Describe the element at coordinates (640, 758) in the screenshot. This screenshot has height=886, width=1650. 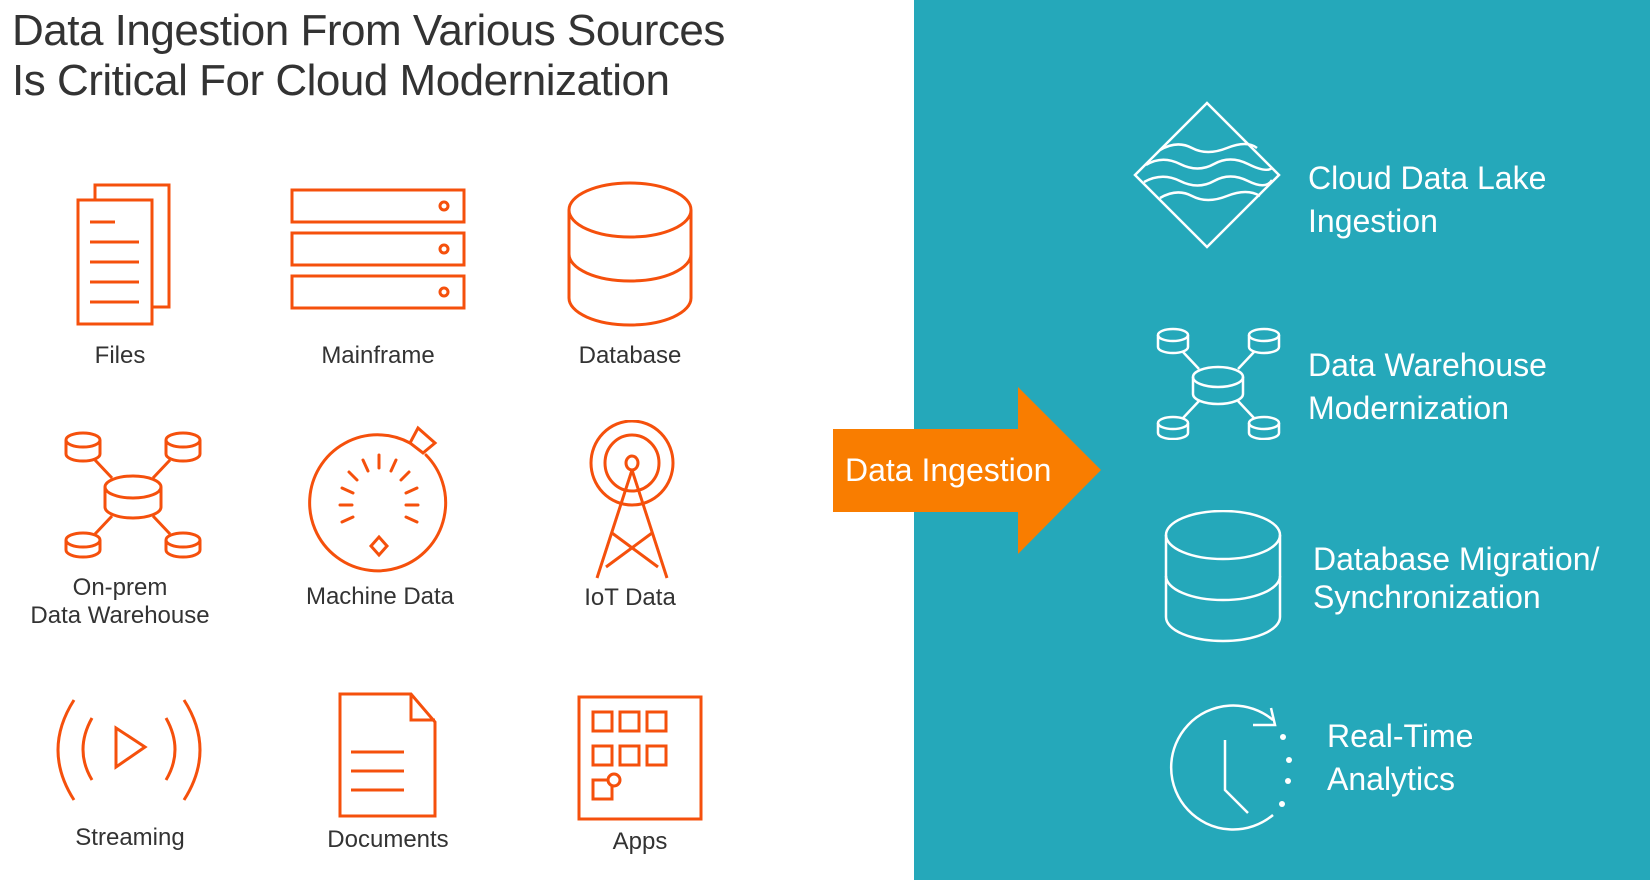
I see `apps-grid-icon` at that location.